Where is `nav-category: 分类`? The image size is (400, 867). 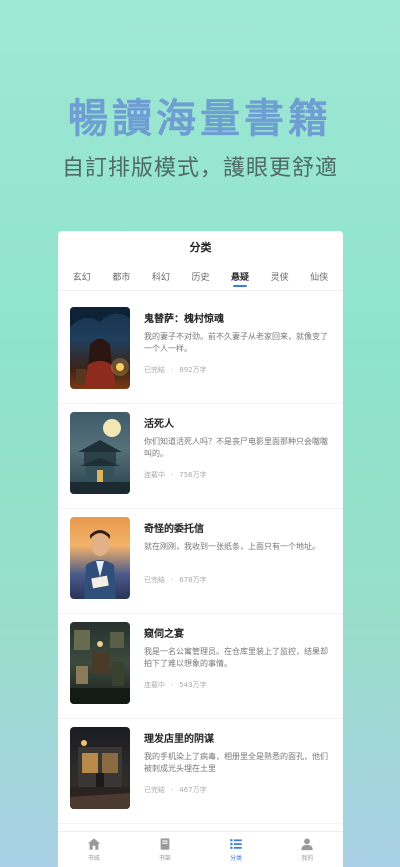
nav-category: 分类 is located at coordinates (236, 849).